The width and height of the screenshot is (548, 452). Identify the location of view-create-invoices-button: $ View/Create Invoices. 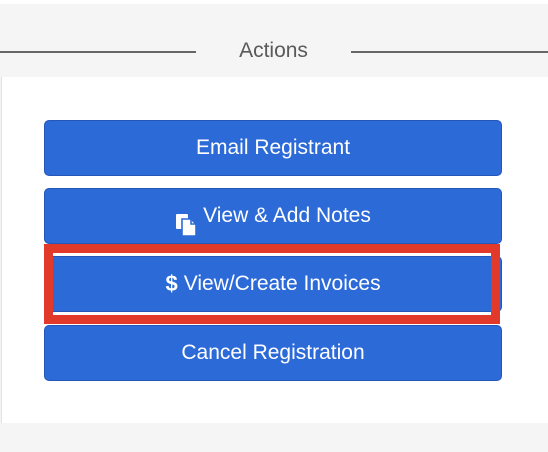
(273, 284).